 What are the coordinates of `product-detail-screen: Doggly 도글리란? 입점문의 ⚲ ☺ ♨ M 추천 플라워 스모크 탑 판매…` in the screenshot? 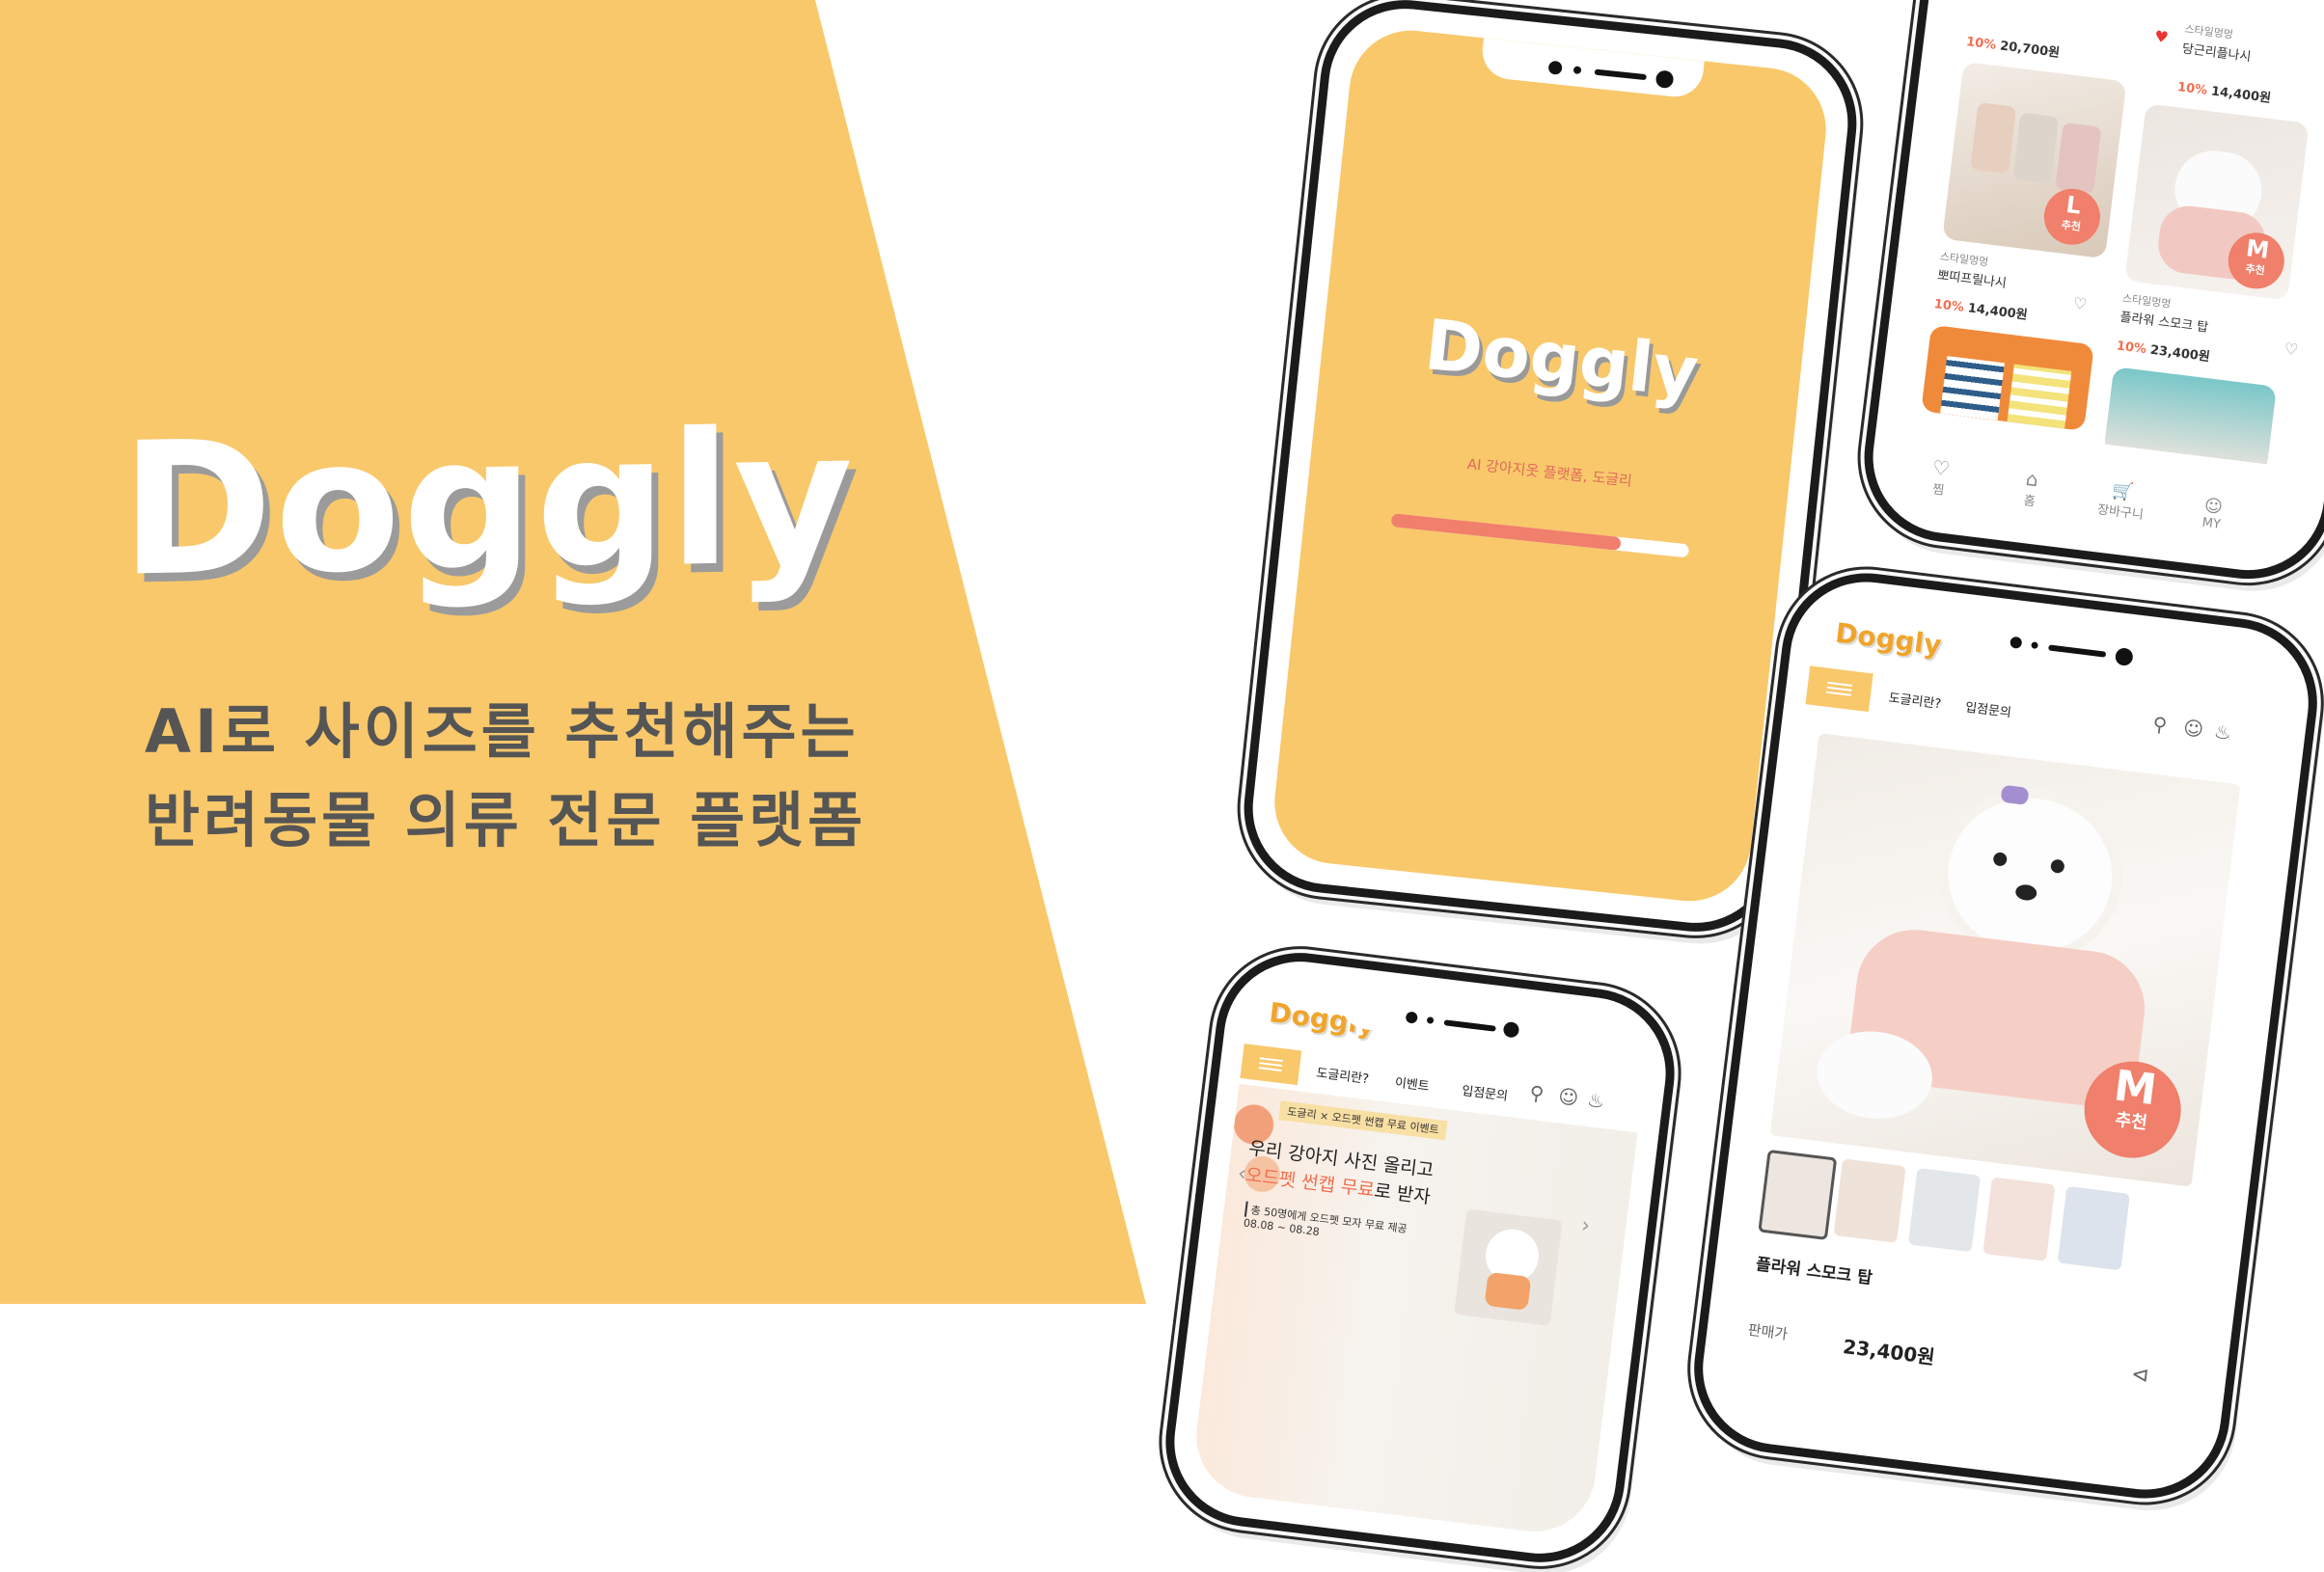 It's located at (2005, 1036).